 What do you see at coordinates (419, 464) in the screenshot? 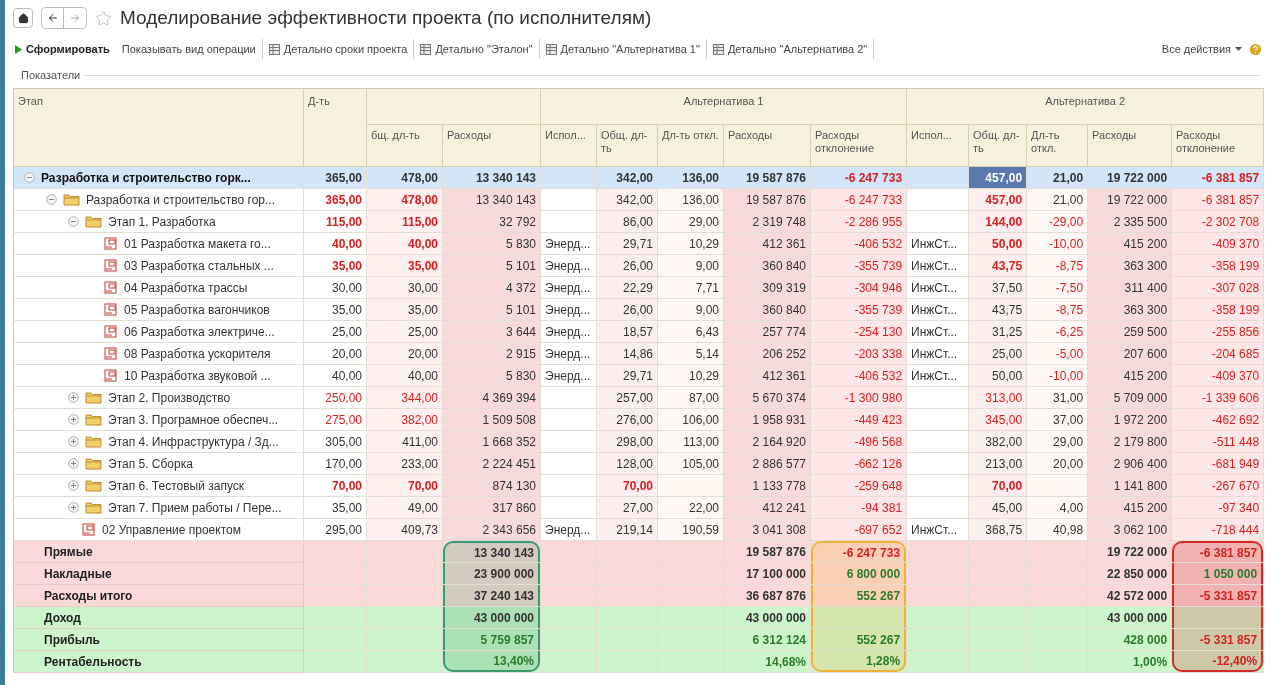
I see `table-cell-text: 233,00` at bounding box center [419, 464].